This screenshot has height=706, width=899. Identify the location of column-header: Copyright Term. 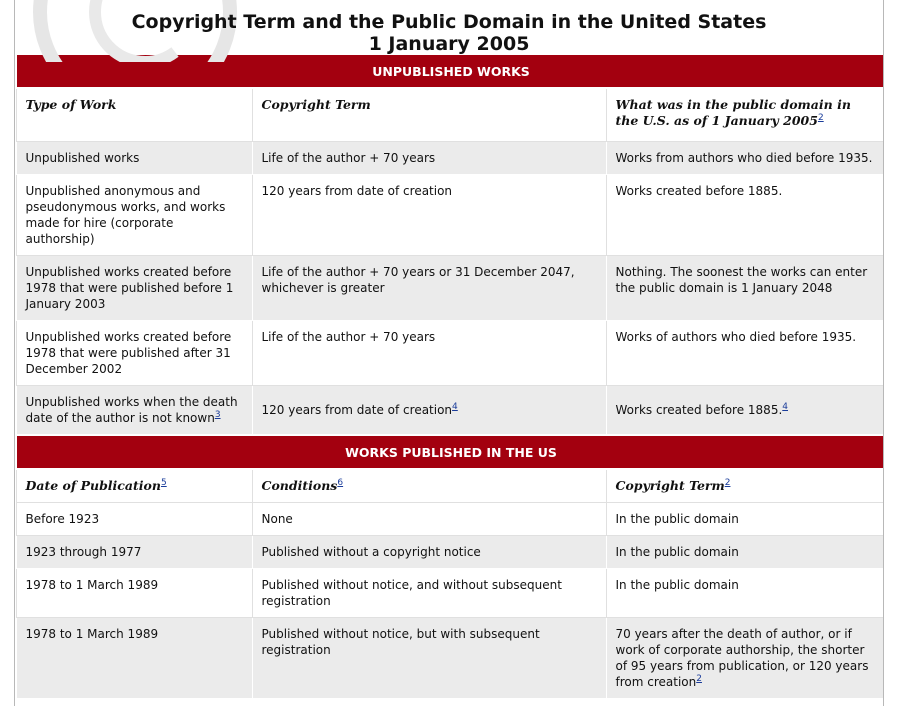
(429, 114).